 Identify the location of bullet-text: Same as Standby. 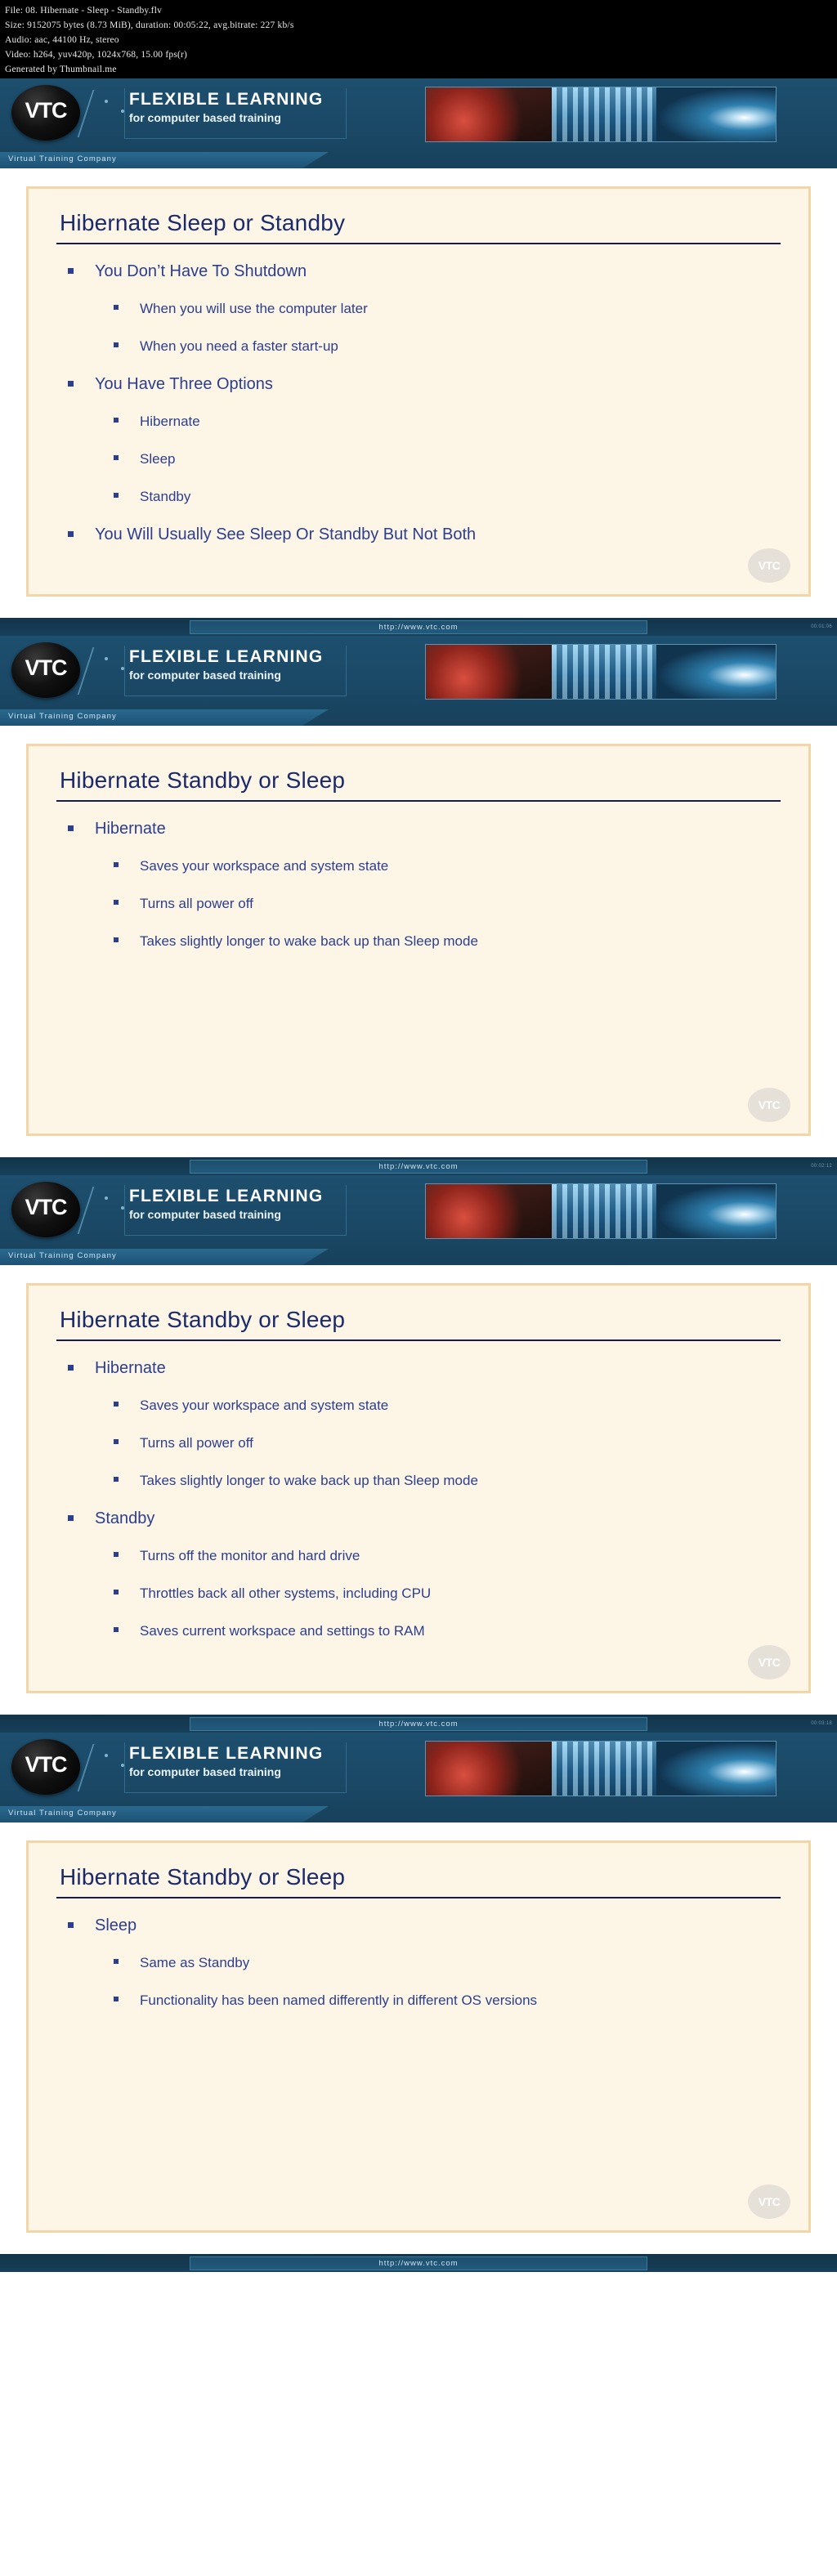
(195, 1962).